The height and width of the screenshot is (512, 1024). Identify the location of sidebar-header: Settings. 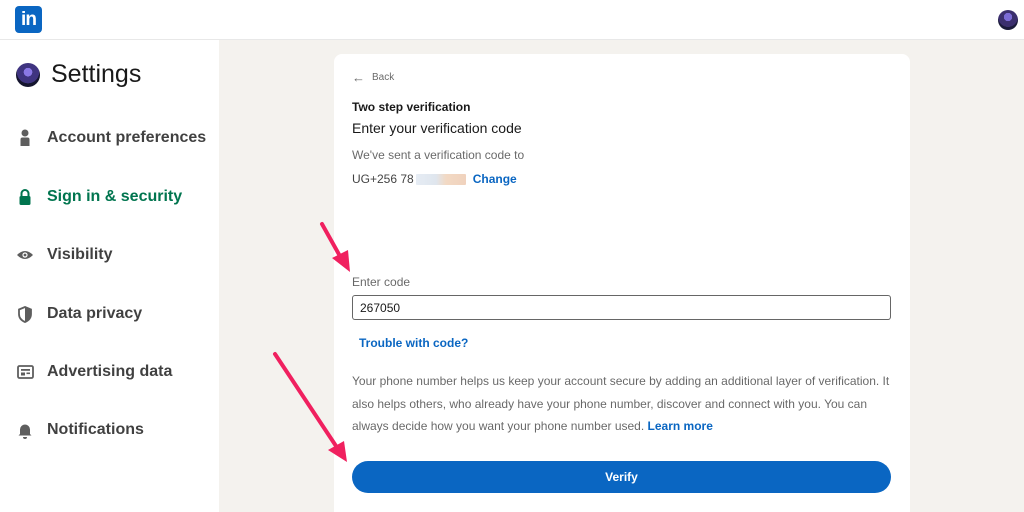
(78, 74).